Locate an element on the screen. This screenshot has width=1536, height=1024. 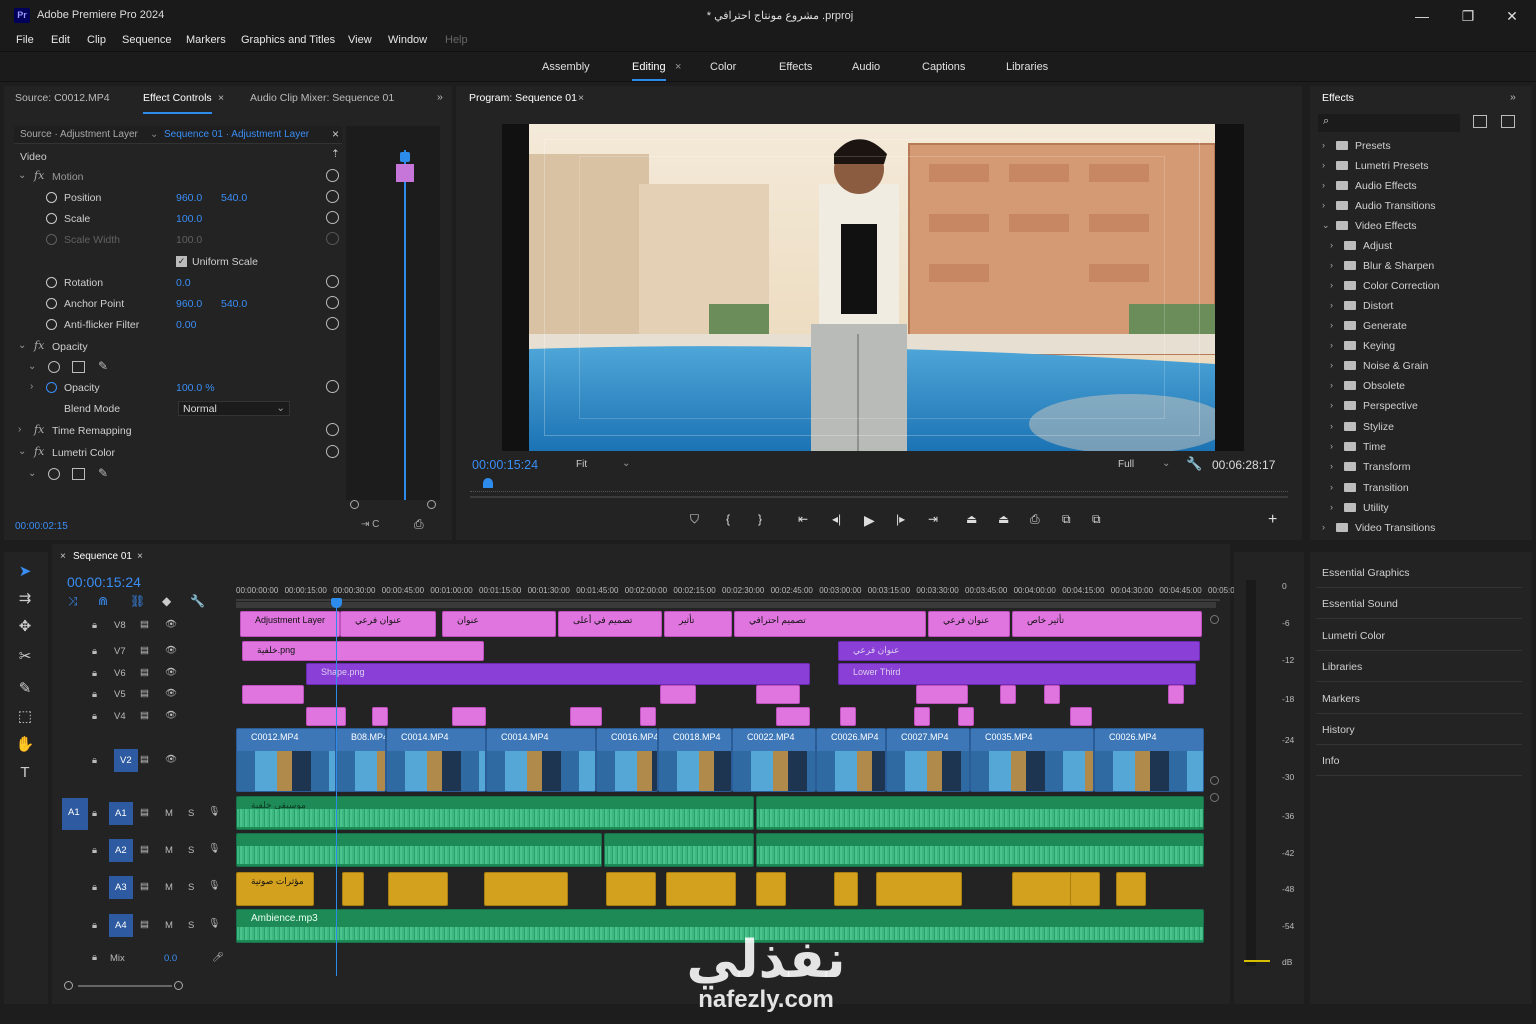
fit-dropdown: Fit is located at coordinates (581, 464).